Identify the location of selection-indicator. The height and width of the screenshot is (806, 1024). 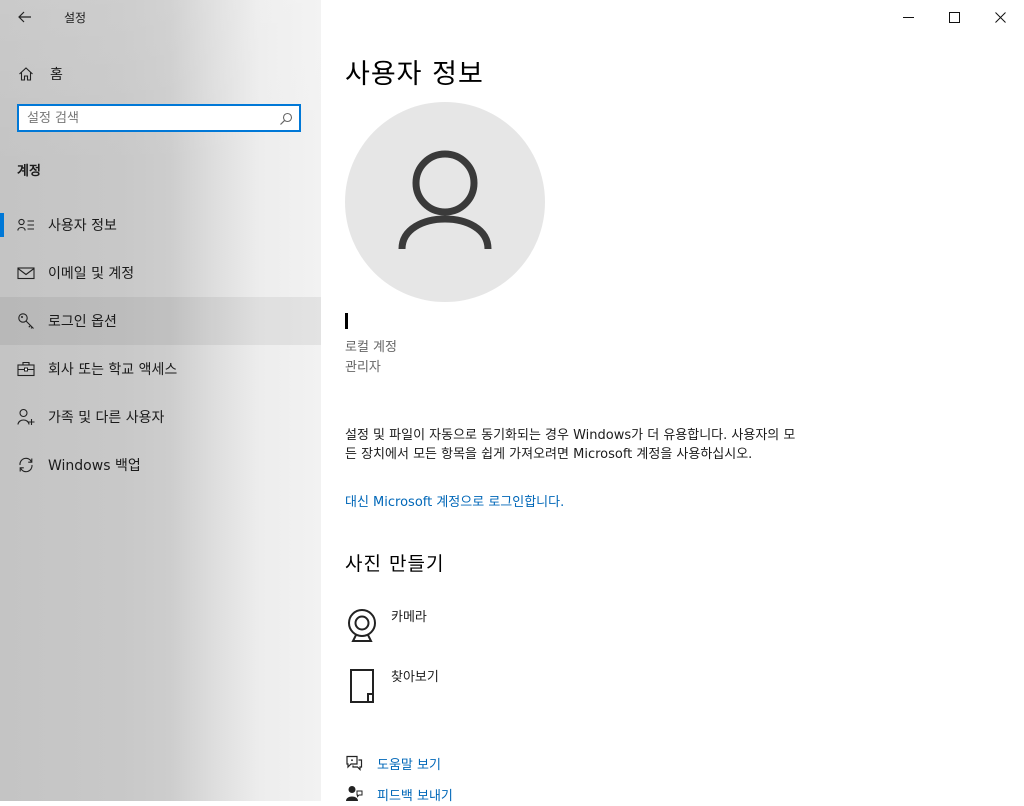
(2, 225).